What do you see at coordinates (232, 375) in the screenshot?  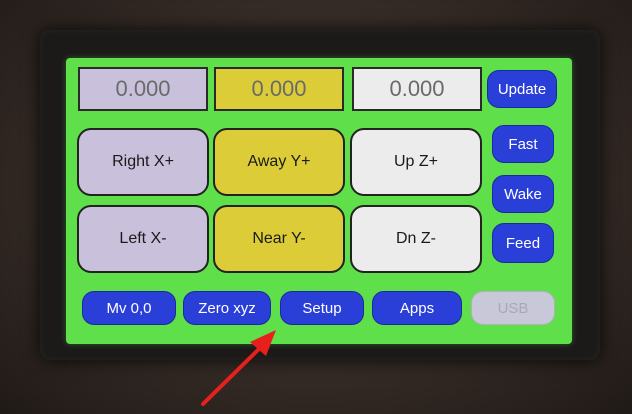 I see `arrow-shaft` at bounding box center [232, 375].